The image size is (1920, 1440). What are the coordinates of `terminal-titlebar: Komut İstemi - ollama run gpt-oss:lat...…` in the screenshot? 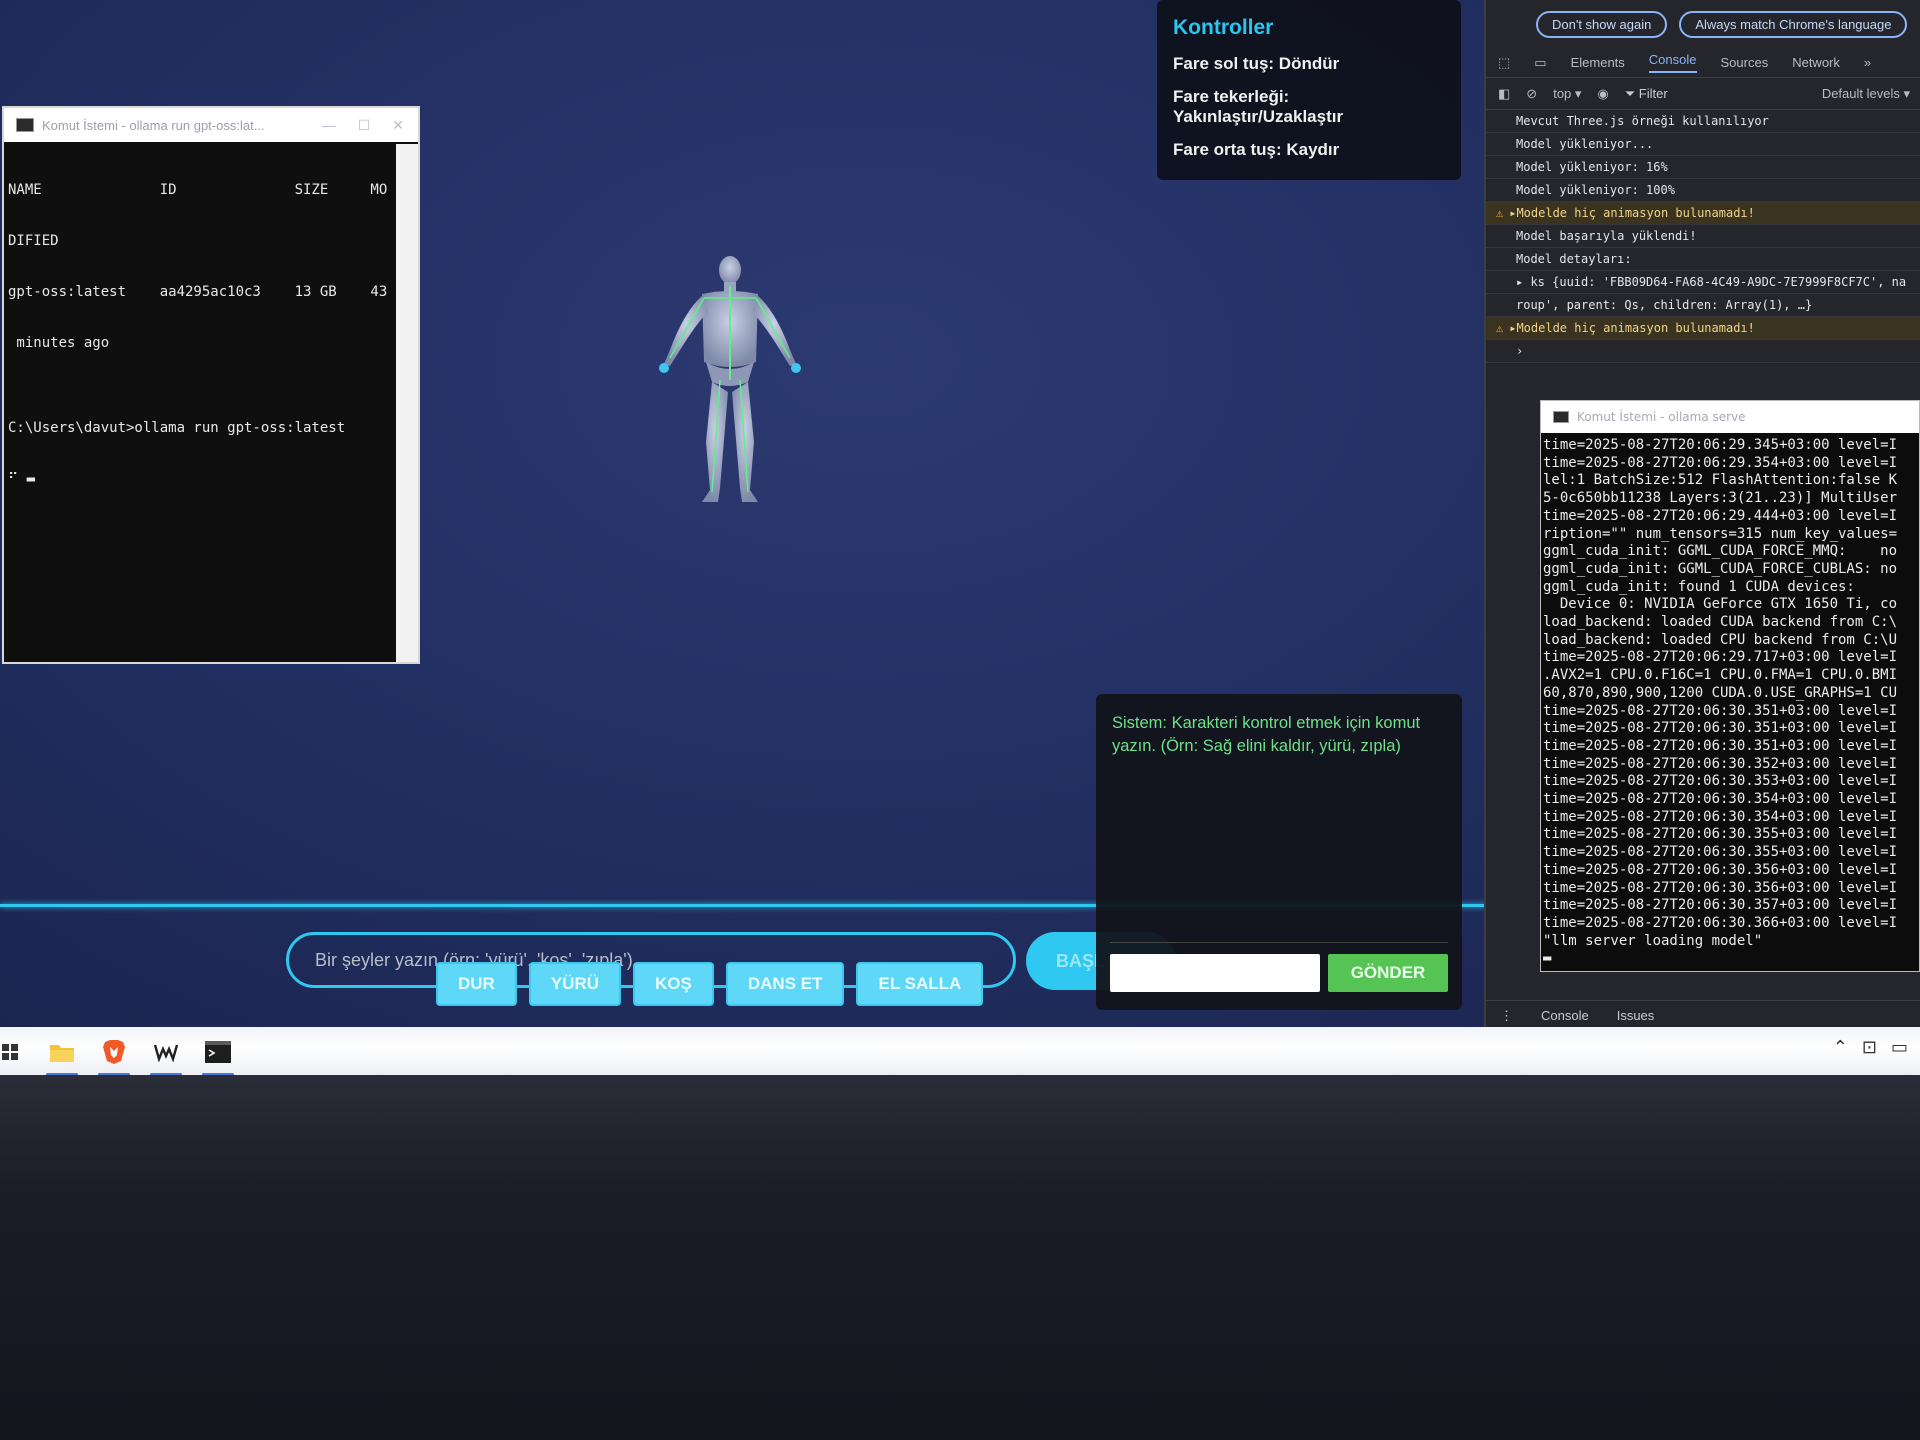 It's located at (211, 125).